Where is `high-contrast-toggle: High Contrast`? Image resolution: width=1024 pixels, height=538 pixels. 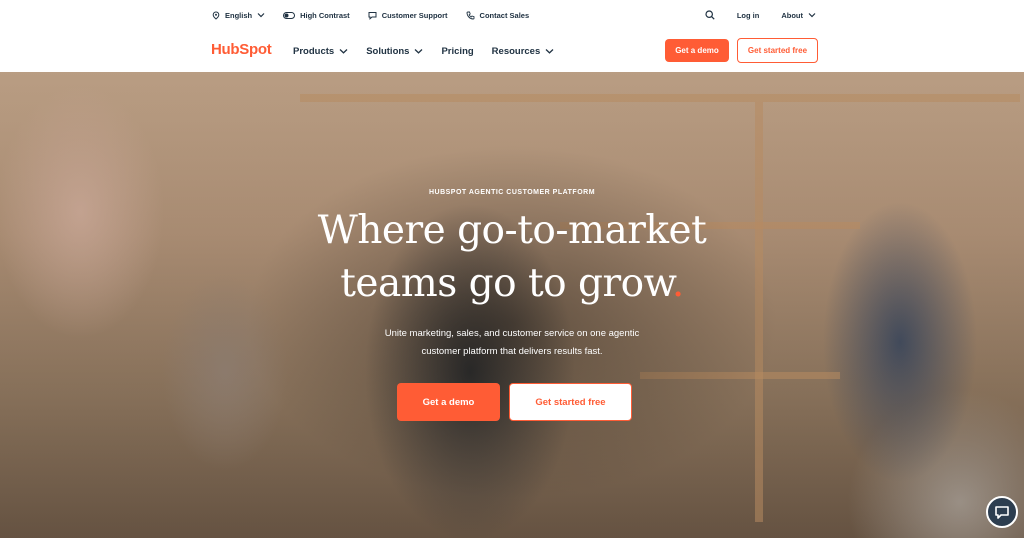
high-contrast-toggle: High Contrast is located at coordinates (316, 15).